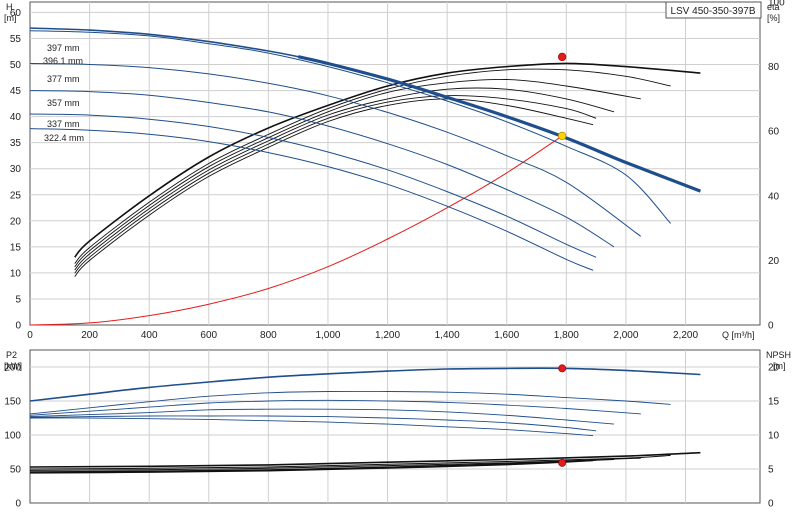 Image resolution: width=800 pixels, height=520 pixels. I want to click on head-tick-label-4: 20, so click(16, 221).